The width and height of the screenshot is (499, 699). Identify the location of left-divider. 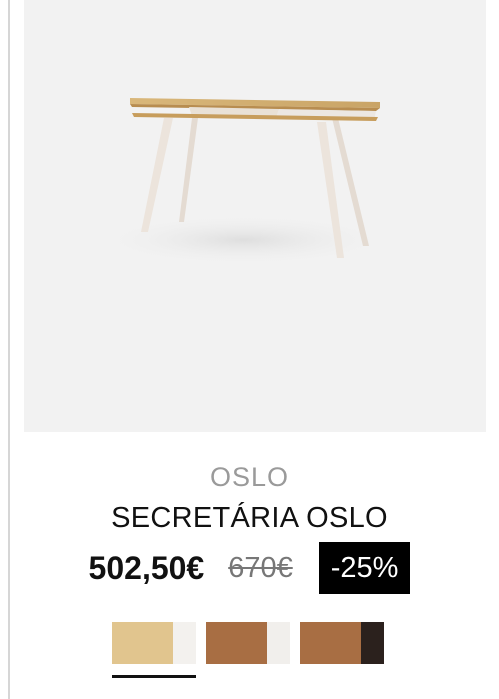
(9, 349).